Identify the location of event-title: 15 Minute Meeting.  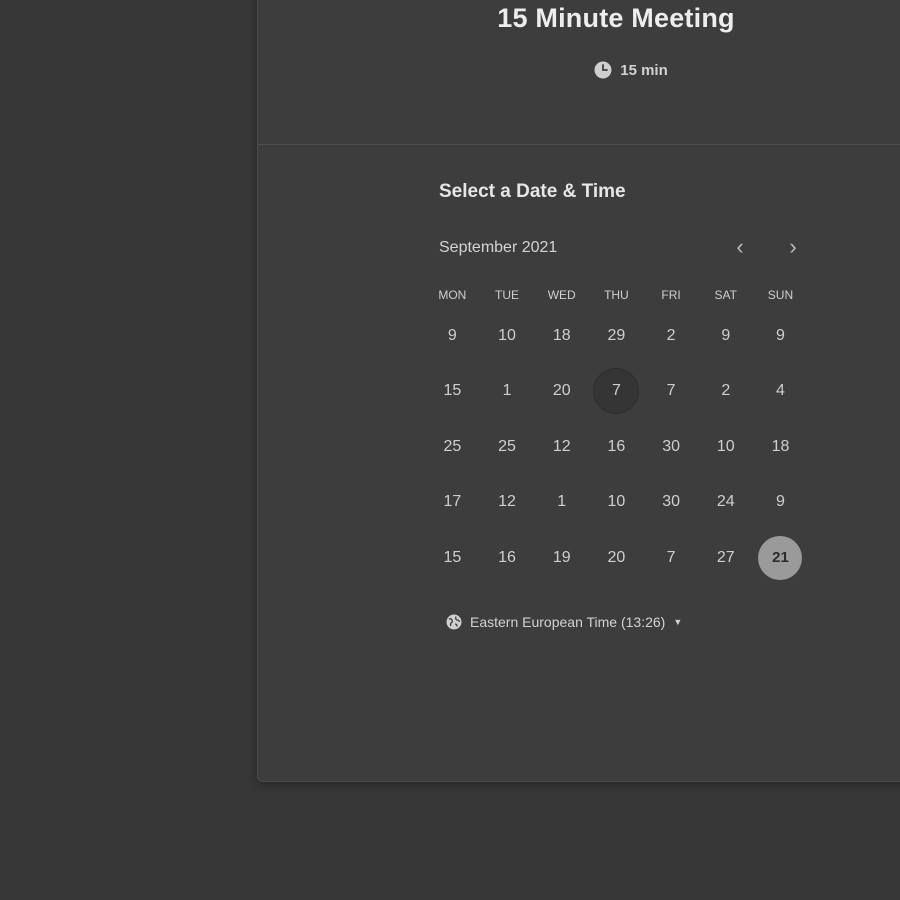
(616, 18).